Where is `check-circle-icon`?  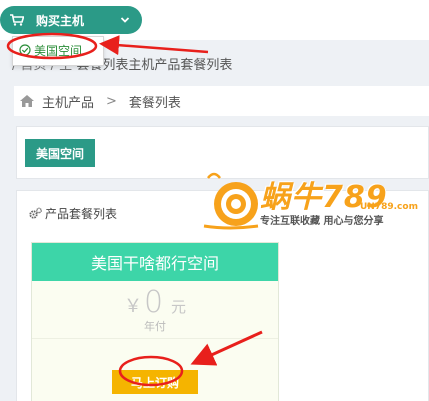 check-circle-icon is located at coordinates (25, 50).